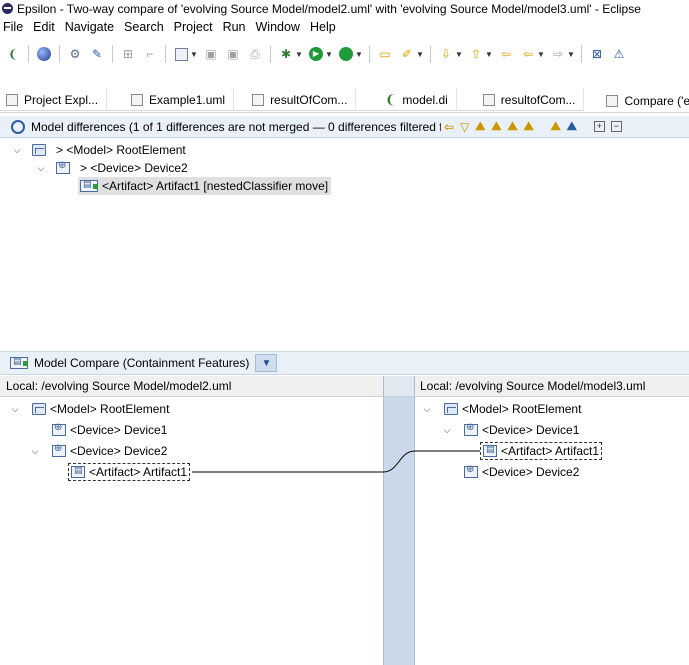 The image size is (689, 665). I want to click on gear-icon, so click(18, 126).